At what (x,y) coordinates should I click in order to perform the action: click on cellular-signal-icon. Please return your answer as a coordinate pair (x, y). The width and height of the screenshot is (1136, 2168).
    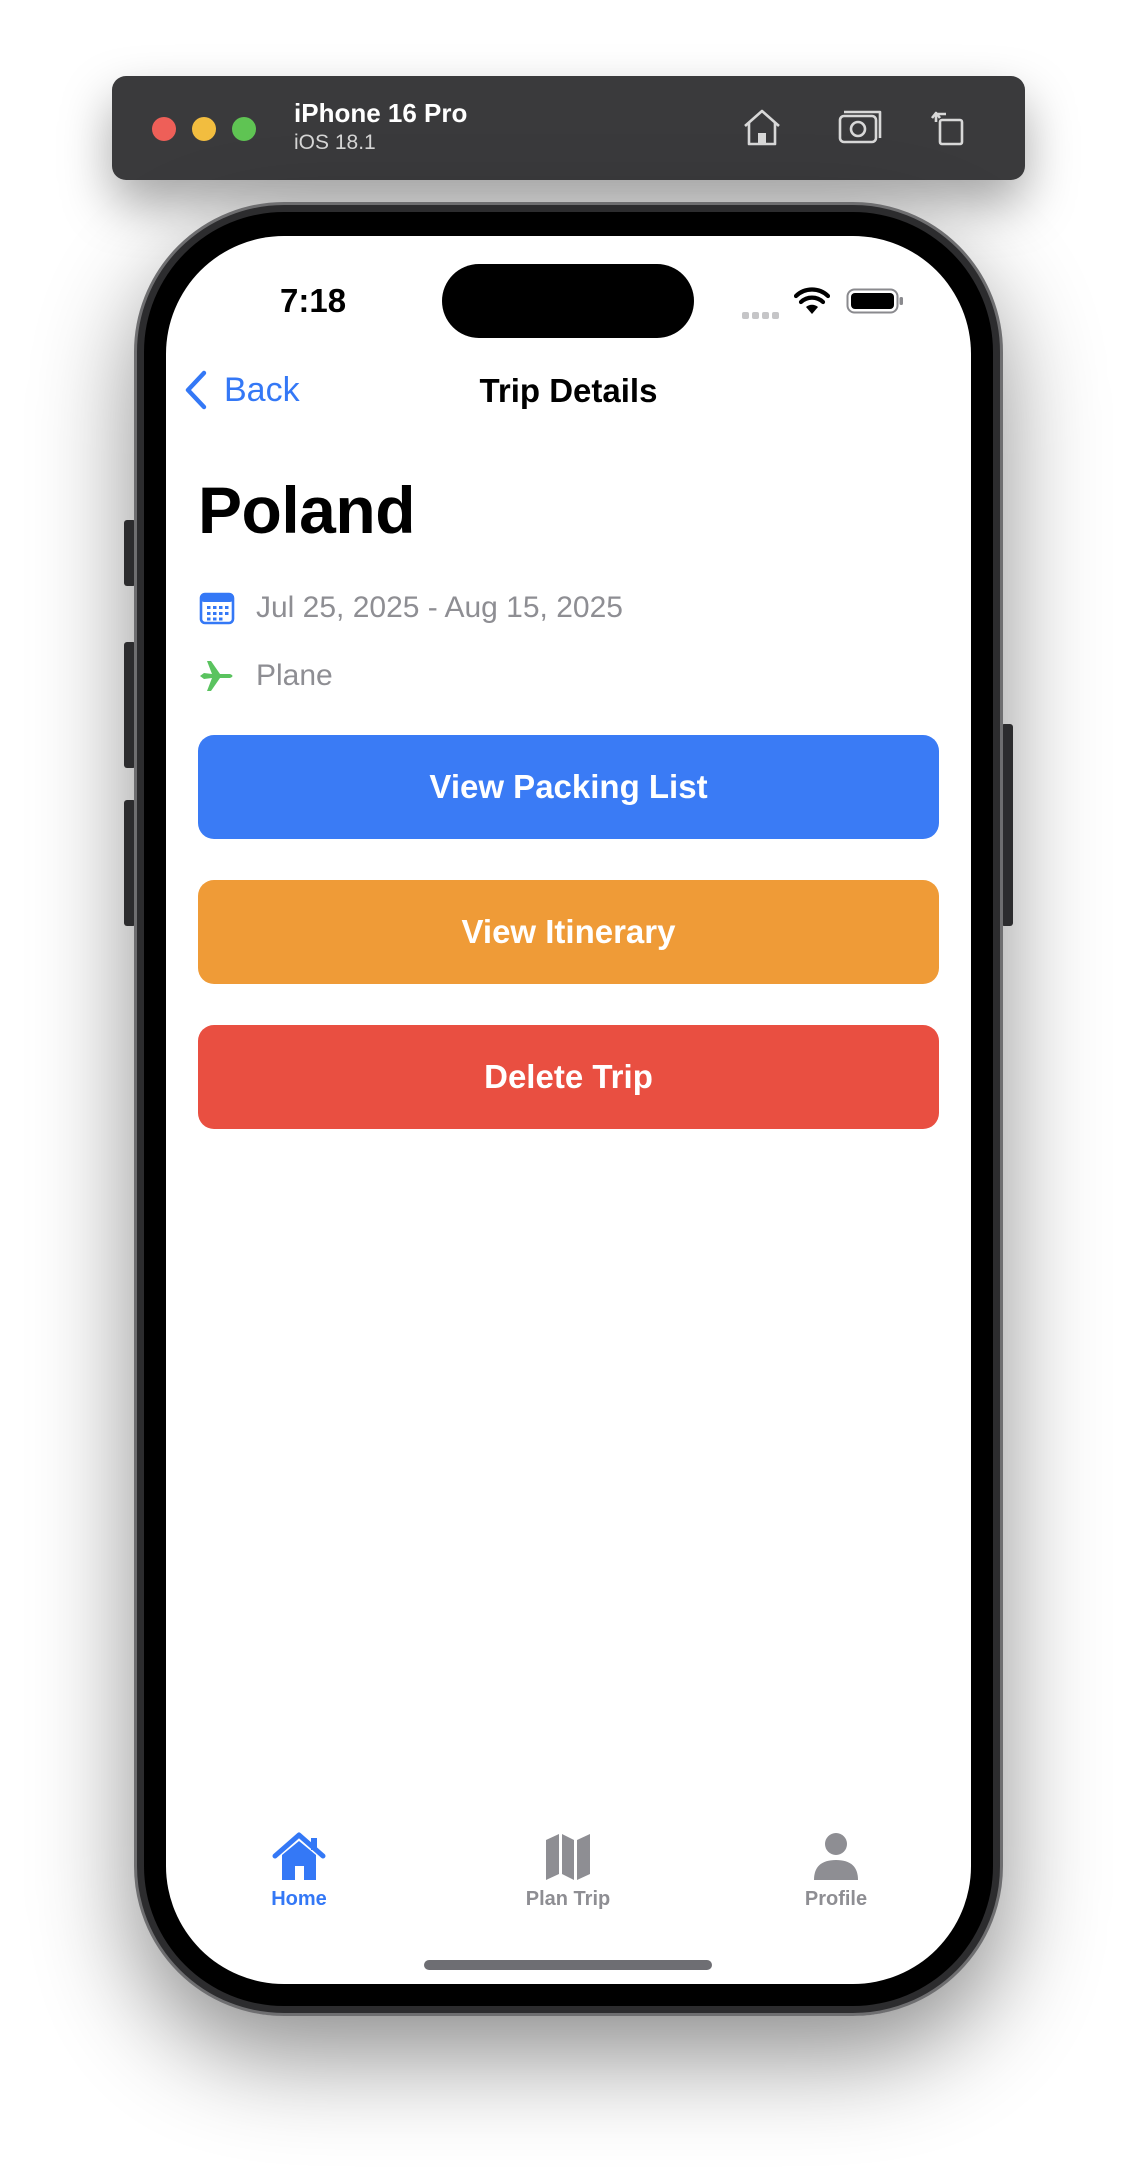
    Looking at the image, I should click on (762, 315).